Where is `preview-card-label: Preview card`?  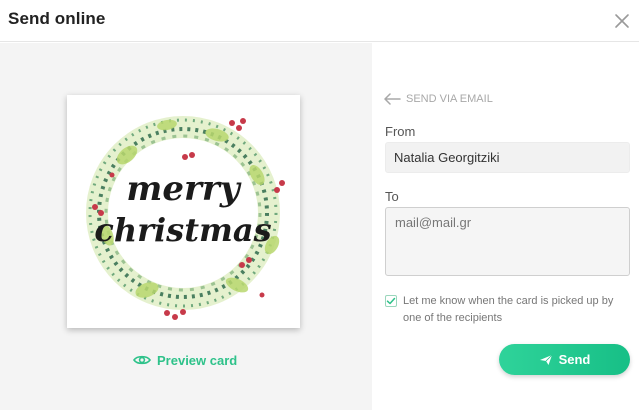
preview-card-label: Preview card is located at coordinates (197, 360).